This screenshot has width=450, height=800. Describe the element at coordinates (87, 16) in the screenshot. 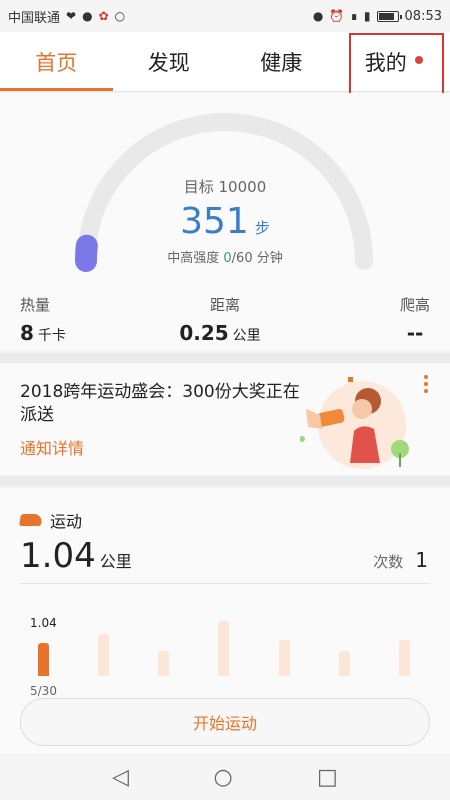

I see `chat-bubble-icon: ●` at that location.